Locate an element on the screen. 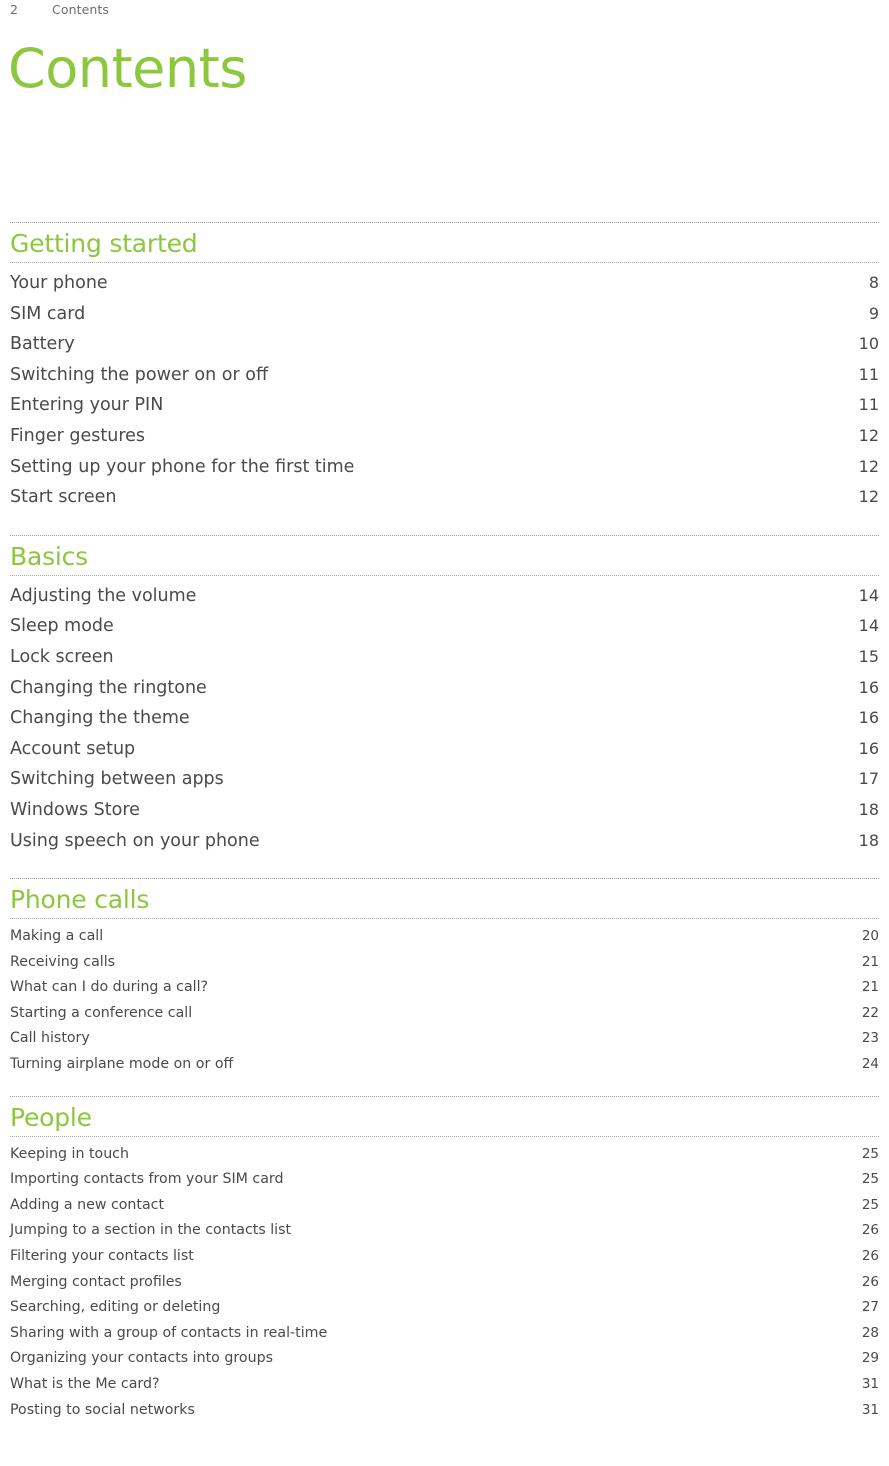 This screenshot has height=1466, width=889. toc-entry: Your phone 8 is located at coordinates (444, 283).